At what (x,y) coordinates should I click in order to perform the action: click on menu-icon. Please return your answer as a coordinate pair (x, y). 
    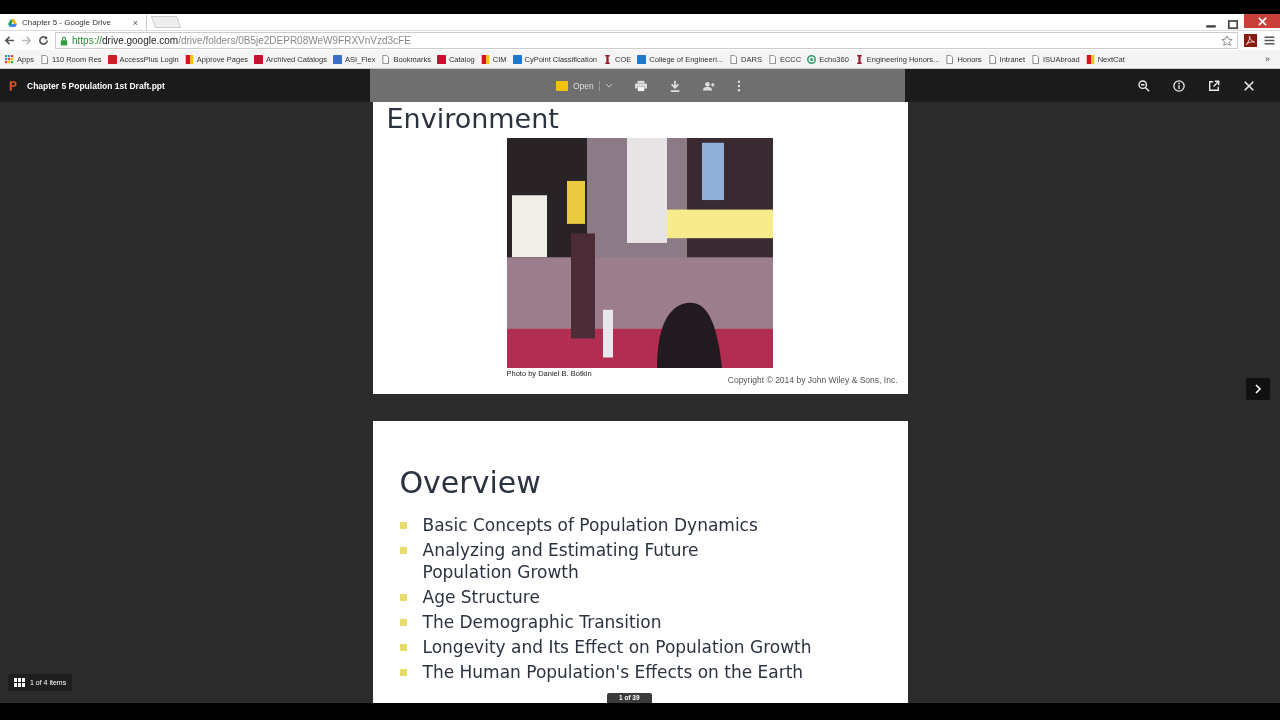
    Looking at the image, I should click on (1269, 40).